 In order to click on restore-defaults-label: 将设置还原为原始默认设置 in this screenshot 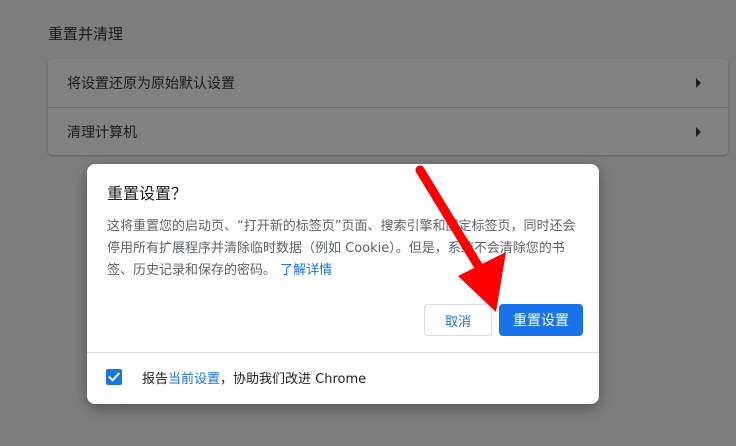, I will do `click(151, 84)`.